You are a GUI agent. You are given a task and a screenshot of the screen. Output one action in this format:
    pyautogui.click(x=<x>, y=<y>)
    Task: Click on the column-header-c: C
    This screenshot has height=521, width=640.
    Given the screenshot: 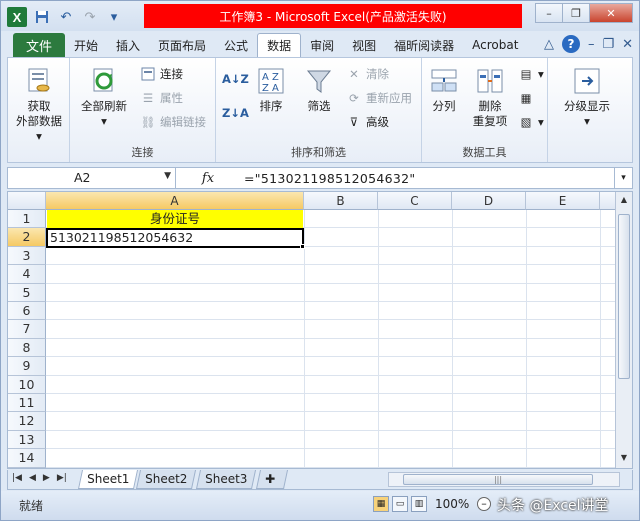 What is the action you would take?
    pyautogui.click(x=415, y=201)
    